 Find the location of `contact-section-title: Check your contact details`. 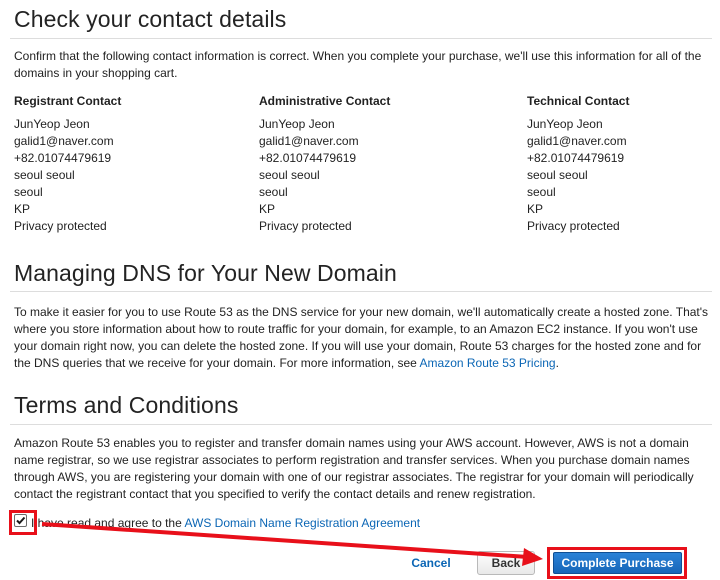

contact-section-title: Check your contact details is located at coordinates (150, 19).